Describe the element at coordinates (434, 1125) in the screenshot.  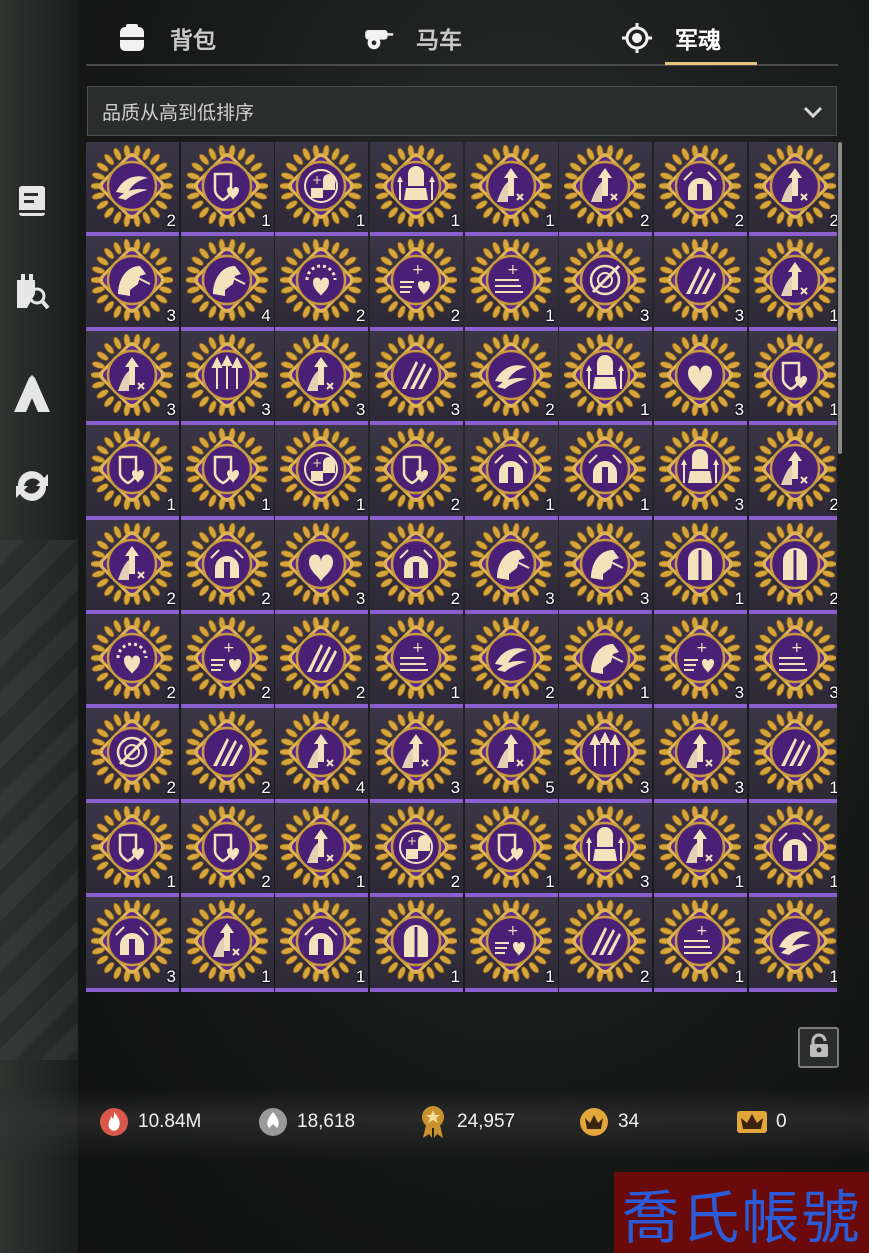
I see `currency-bar: 10.84M 18,618 24,957 34 0` at that location.